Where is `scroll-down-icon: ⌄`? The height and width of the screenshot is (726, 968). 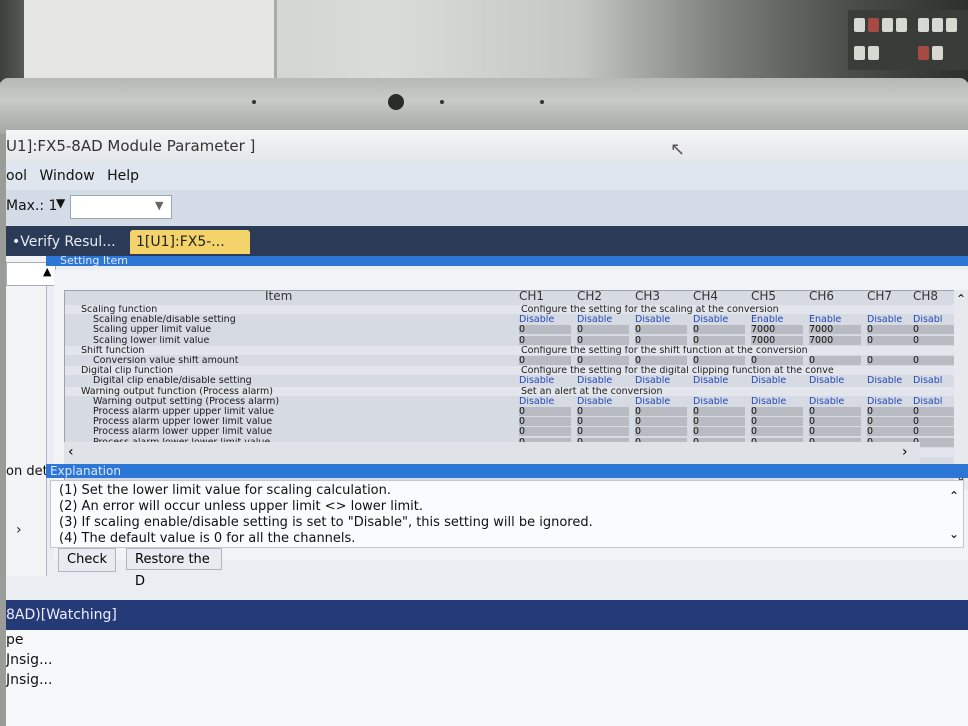
scroll-down-icon: ⌄ is located at coordinates (954, 534).